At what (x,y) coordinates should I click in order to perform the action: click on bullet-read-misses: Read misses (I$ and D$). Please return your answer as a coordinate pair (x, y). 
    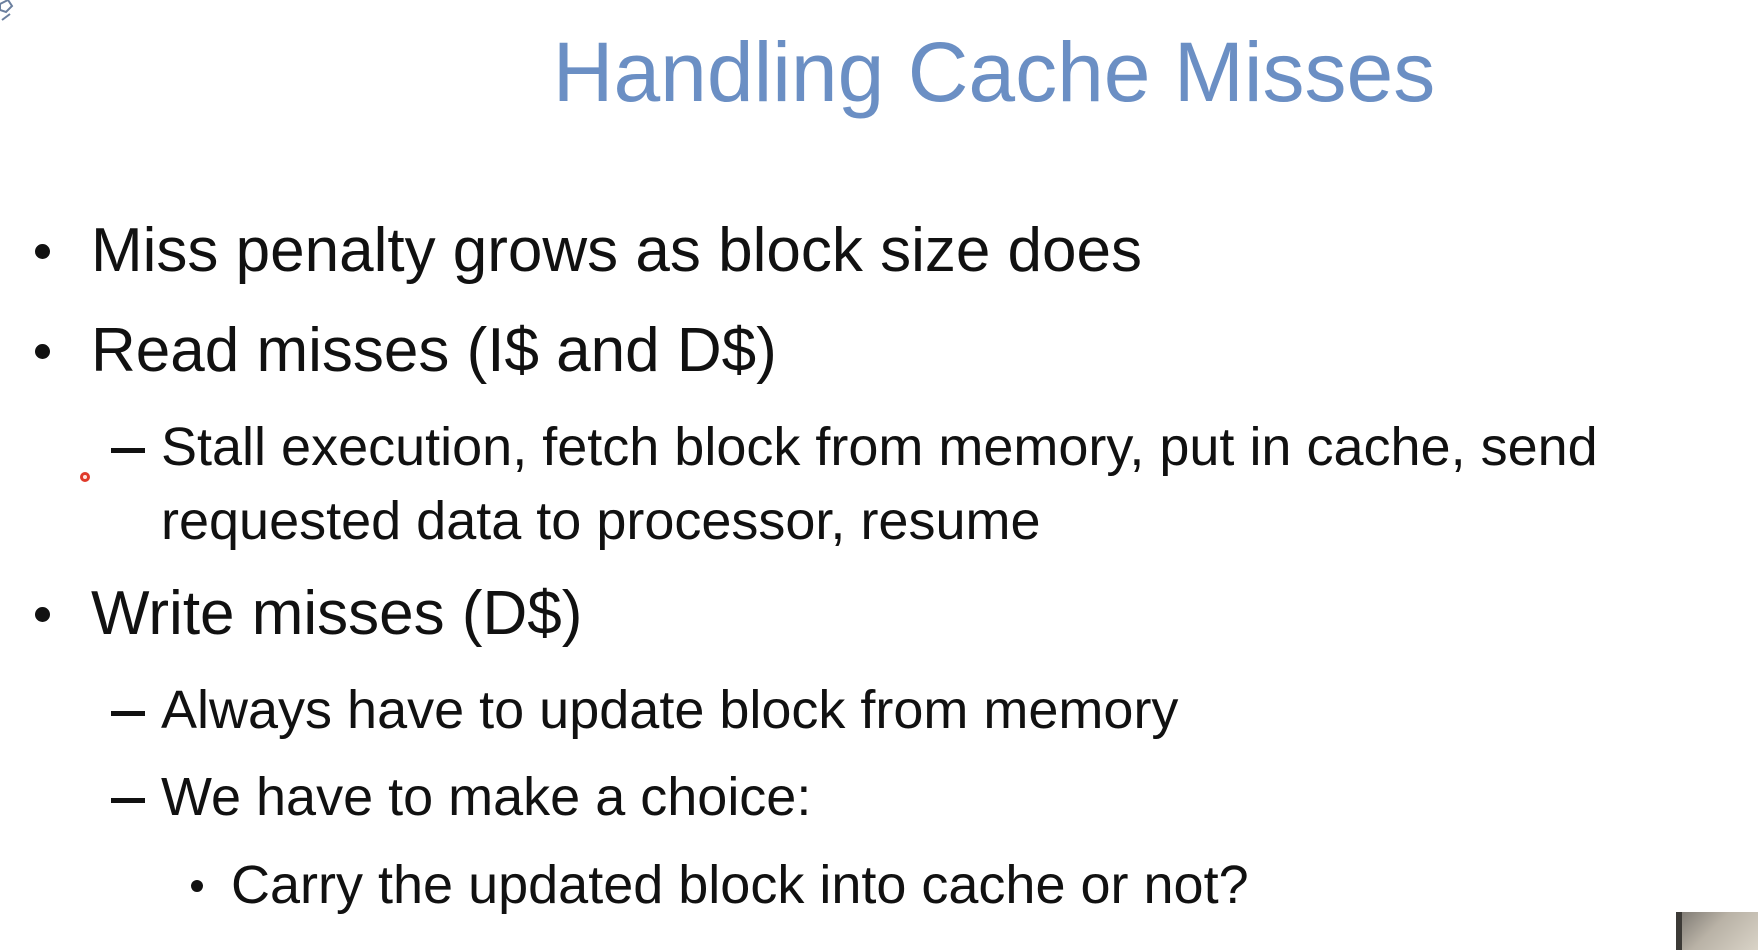
    Looking at the image, I should click on (434, 350).